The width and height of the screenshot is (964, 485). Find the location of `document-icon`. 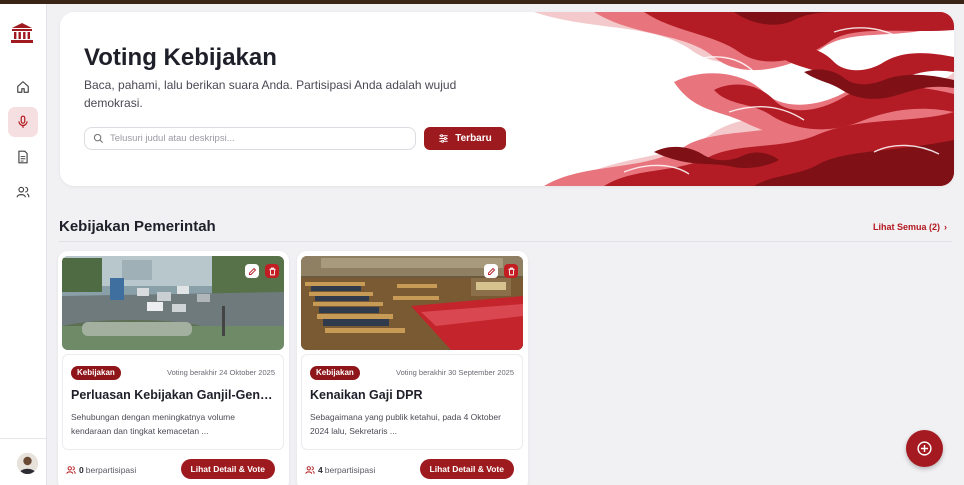

document-icon is located at coordinates (23, 157).